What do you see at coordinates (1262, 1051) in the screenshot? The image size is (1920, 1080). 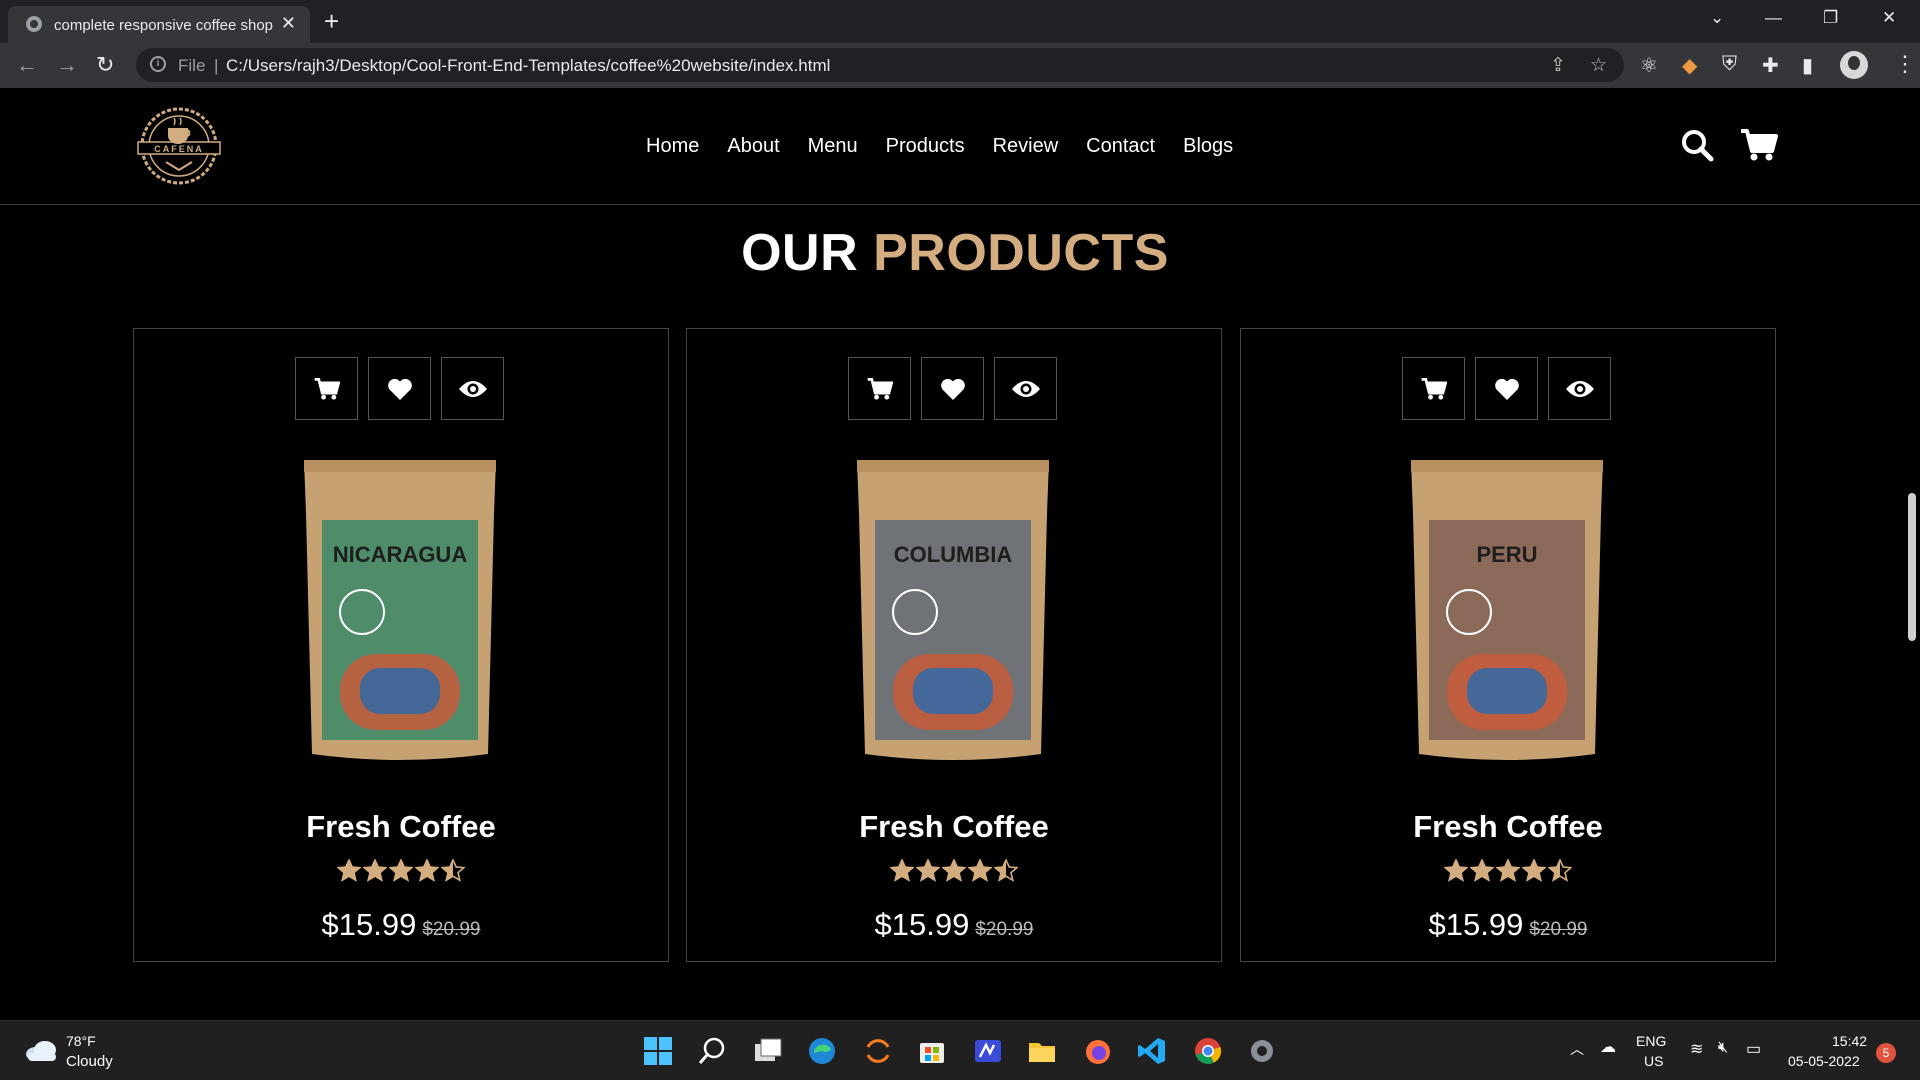 I see `settings-gear-icon` at bounding box center [1262, 1051].